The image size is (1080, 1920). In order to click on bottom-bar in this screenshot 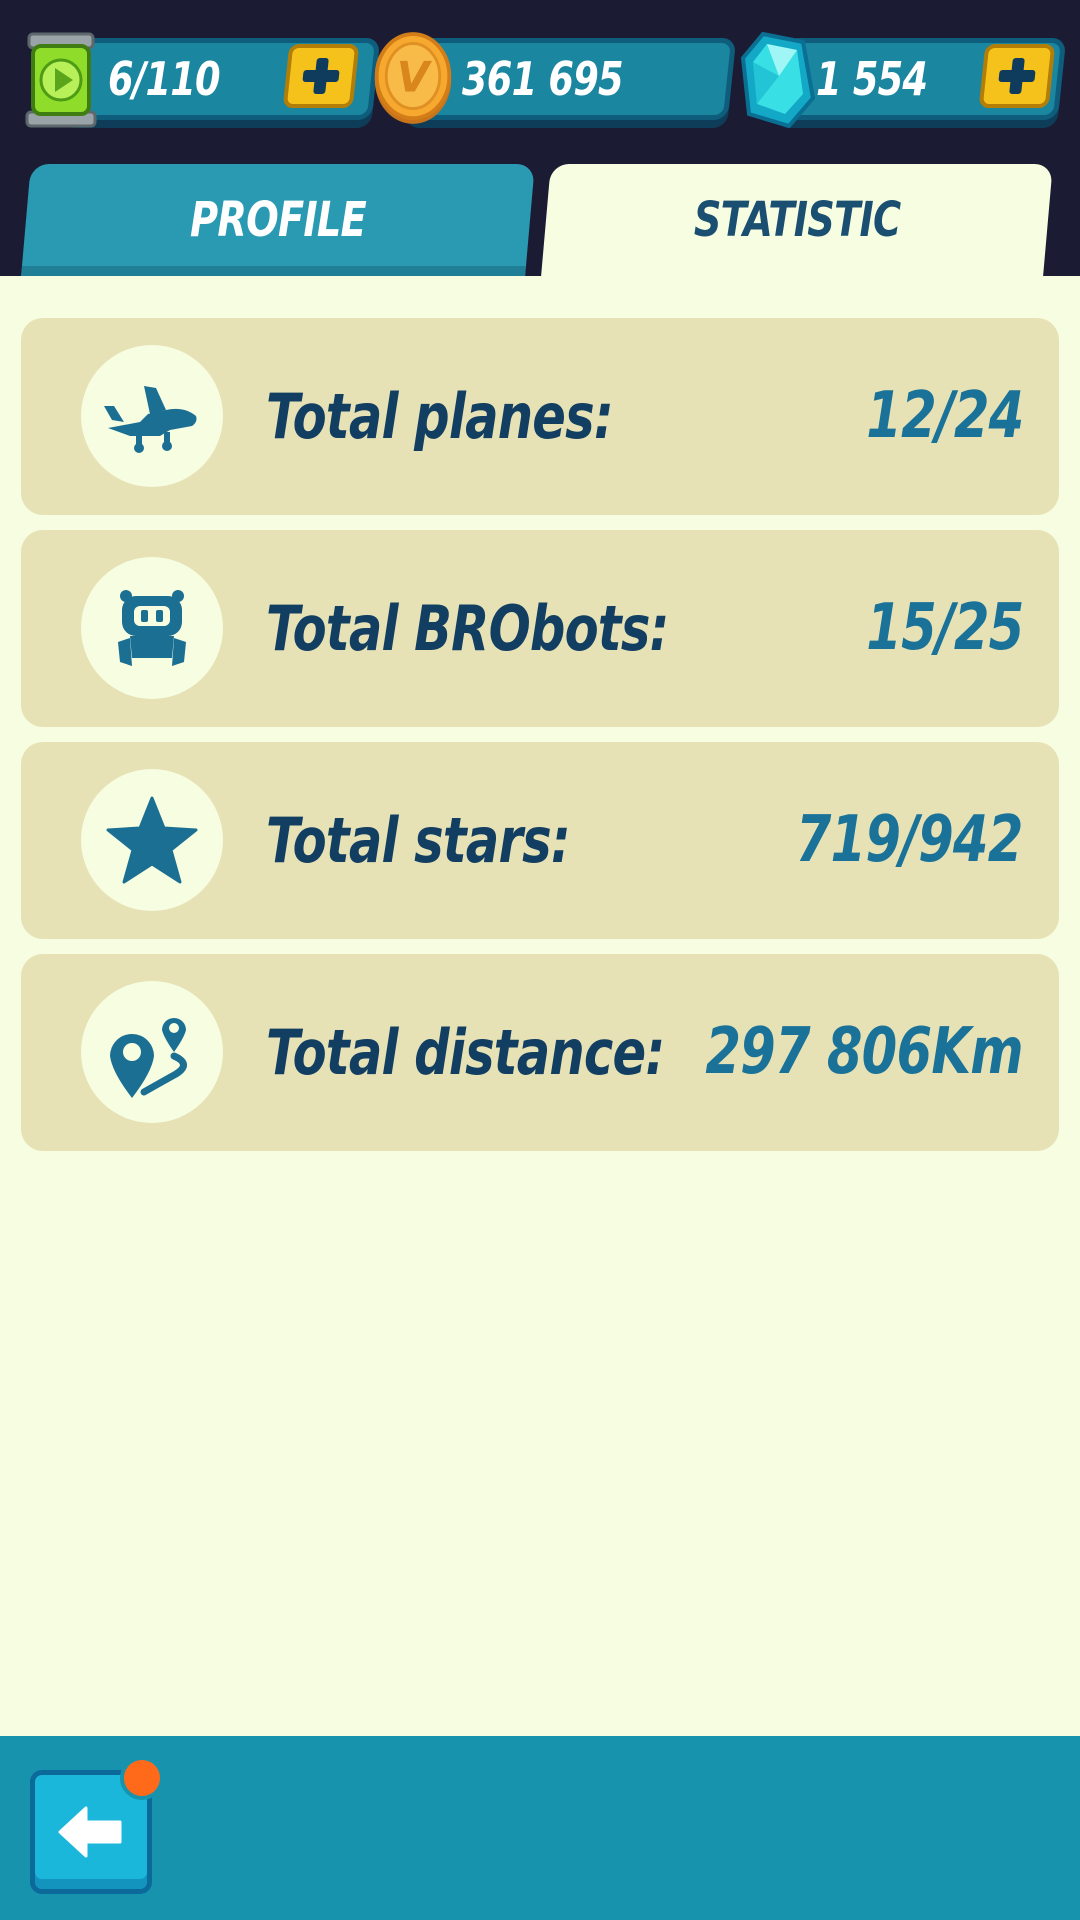, I will do `click(540, 1828)`.